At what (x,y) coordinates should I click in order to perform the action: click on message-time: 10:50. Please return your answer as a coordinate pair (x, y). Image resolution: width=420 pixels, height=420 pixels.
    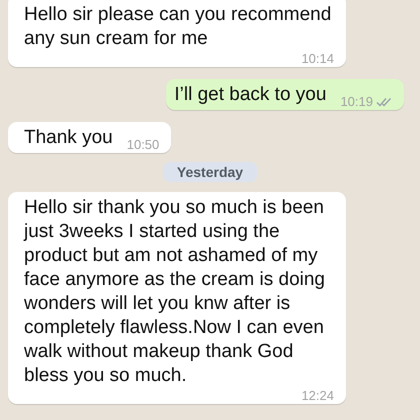
    Looking at the image, I should click on (143, 144).